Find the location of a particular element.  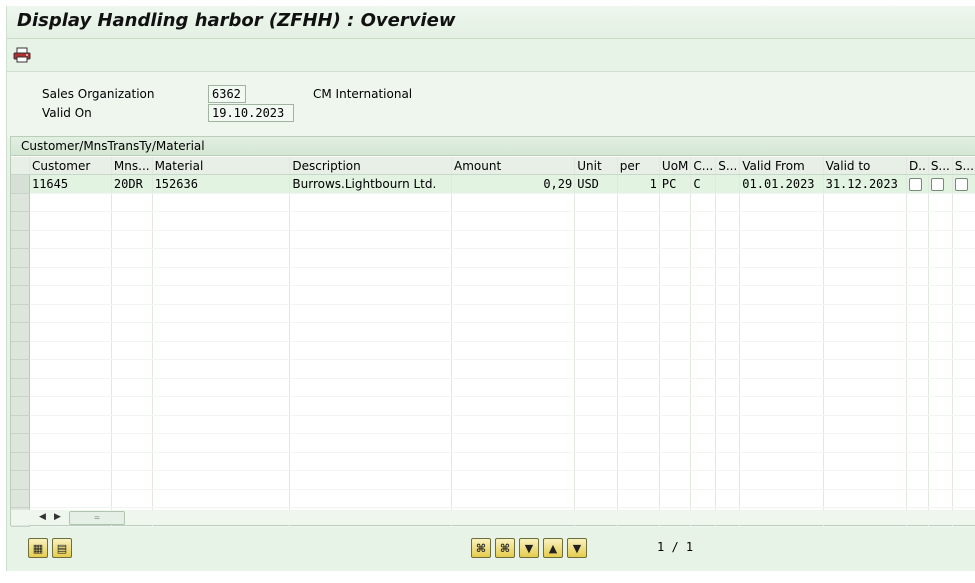

col-header-amount: Amount is located at coordinates (513, 166).